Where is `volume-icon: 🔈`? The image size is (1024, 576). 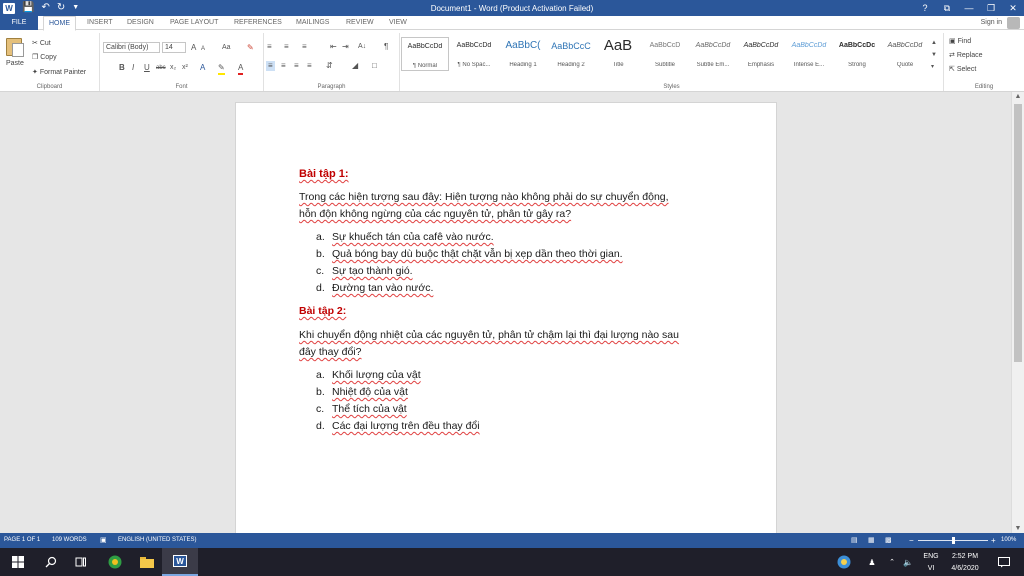
volume-icon: 🔈 is located at coordinates (908, 562).